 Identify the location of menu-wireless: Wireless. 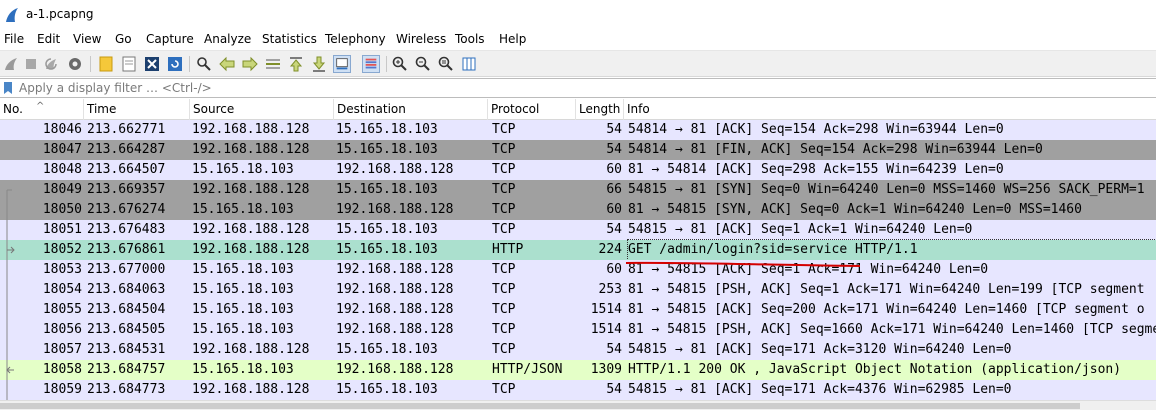
(421, 39).